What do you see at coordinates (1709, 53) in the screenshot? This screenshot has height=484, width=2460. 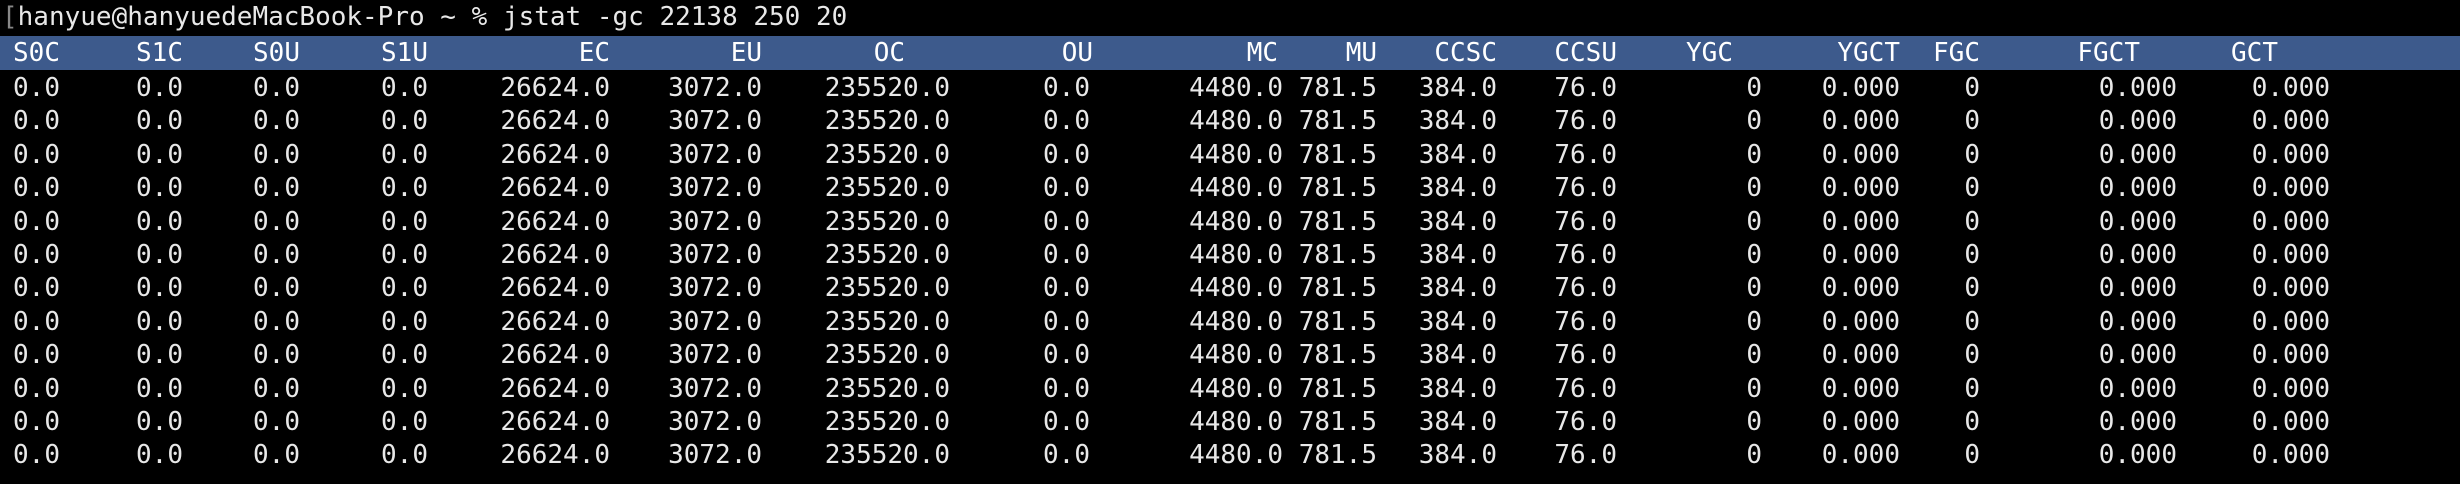 I see `column-header-ygc: YGC` at bounding box center [1709, 53].